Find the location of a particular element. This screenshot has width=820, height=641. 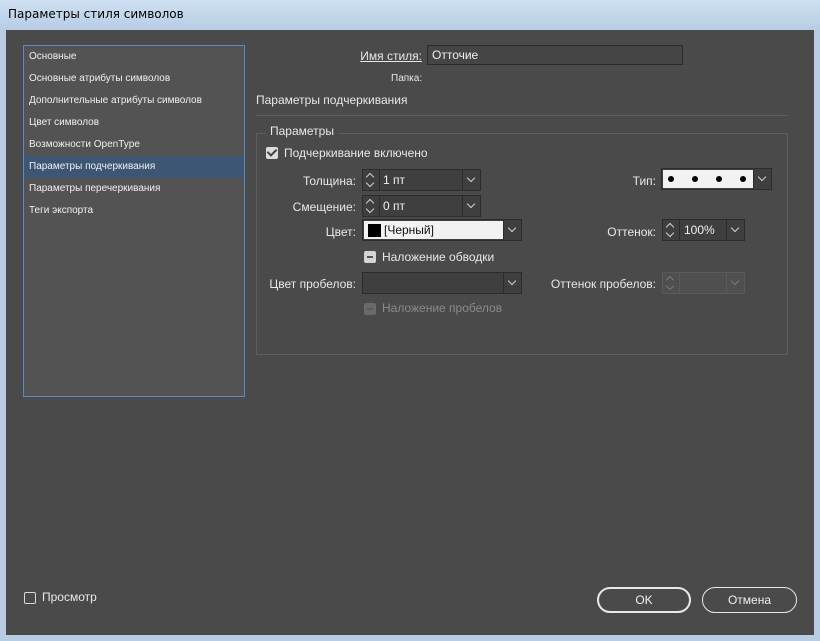

stroke-type-dropdown is located at coordinates (716, 179).